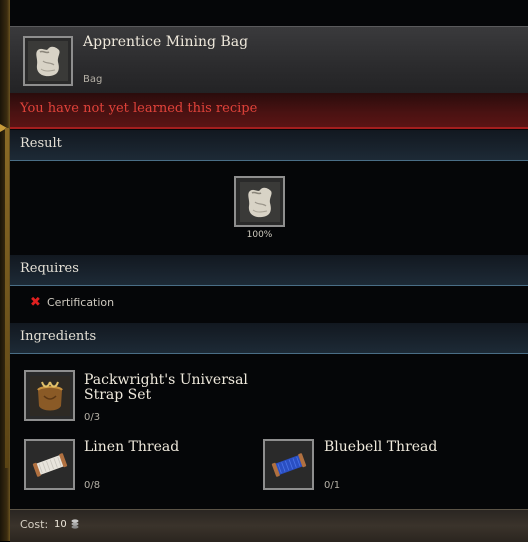 This screenshot has width=528, height=542. I want to click on window-edge-rail, so click(5, 270).